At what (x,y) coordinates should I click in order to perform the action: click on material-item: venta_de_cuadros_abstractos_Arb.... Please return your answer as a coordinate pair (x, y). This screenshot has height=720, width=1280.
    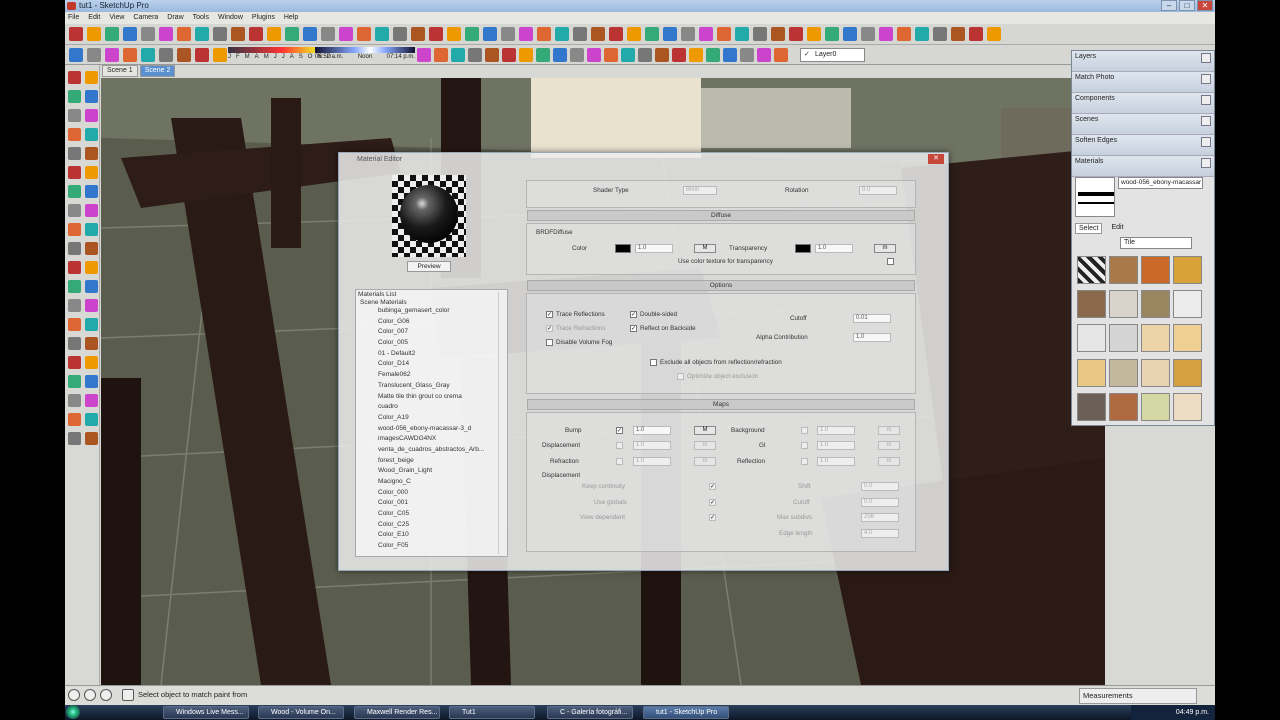
    Looking at the image, I should click on (442, 450).